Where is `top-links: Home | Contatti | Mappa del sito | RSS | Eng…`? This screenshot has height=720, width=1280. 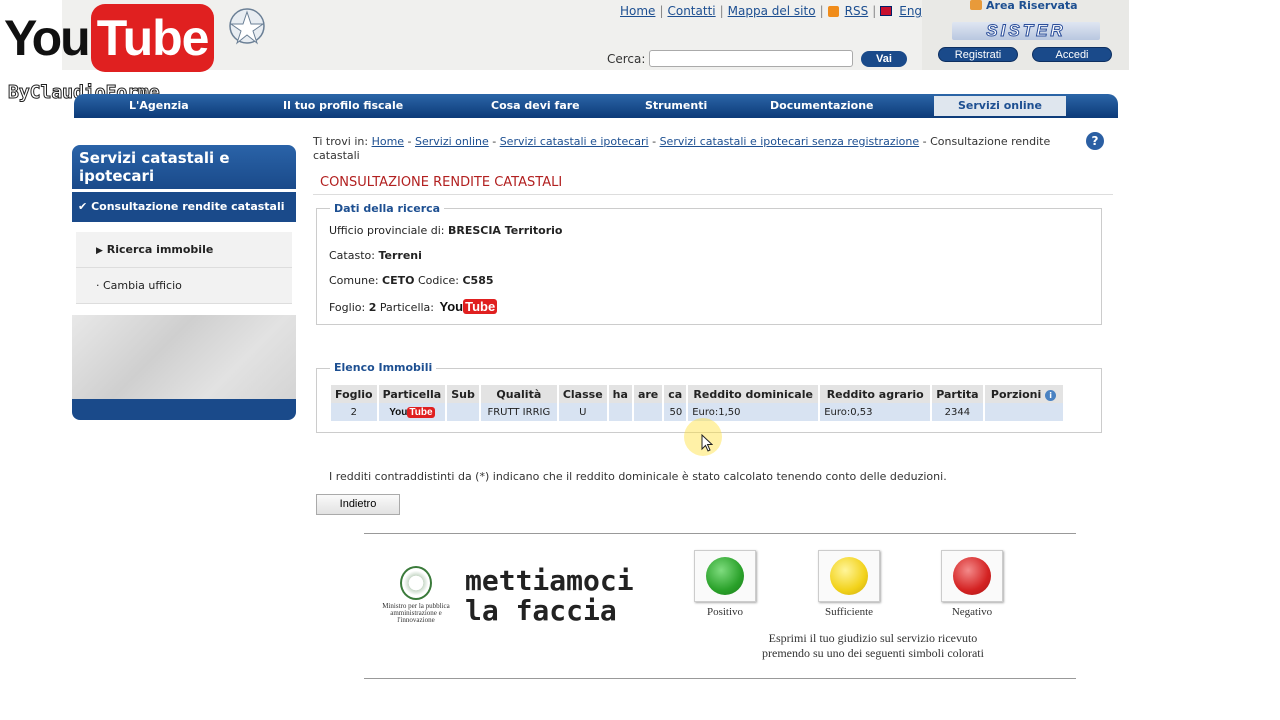
top-links: Home | Contatti | Mappa del sito | RSS | Eng… is located at coordinates (781, 11).